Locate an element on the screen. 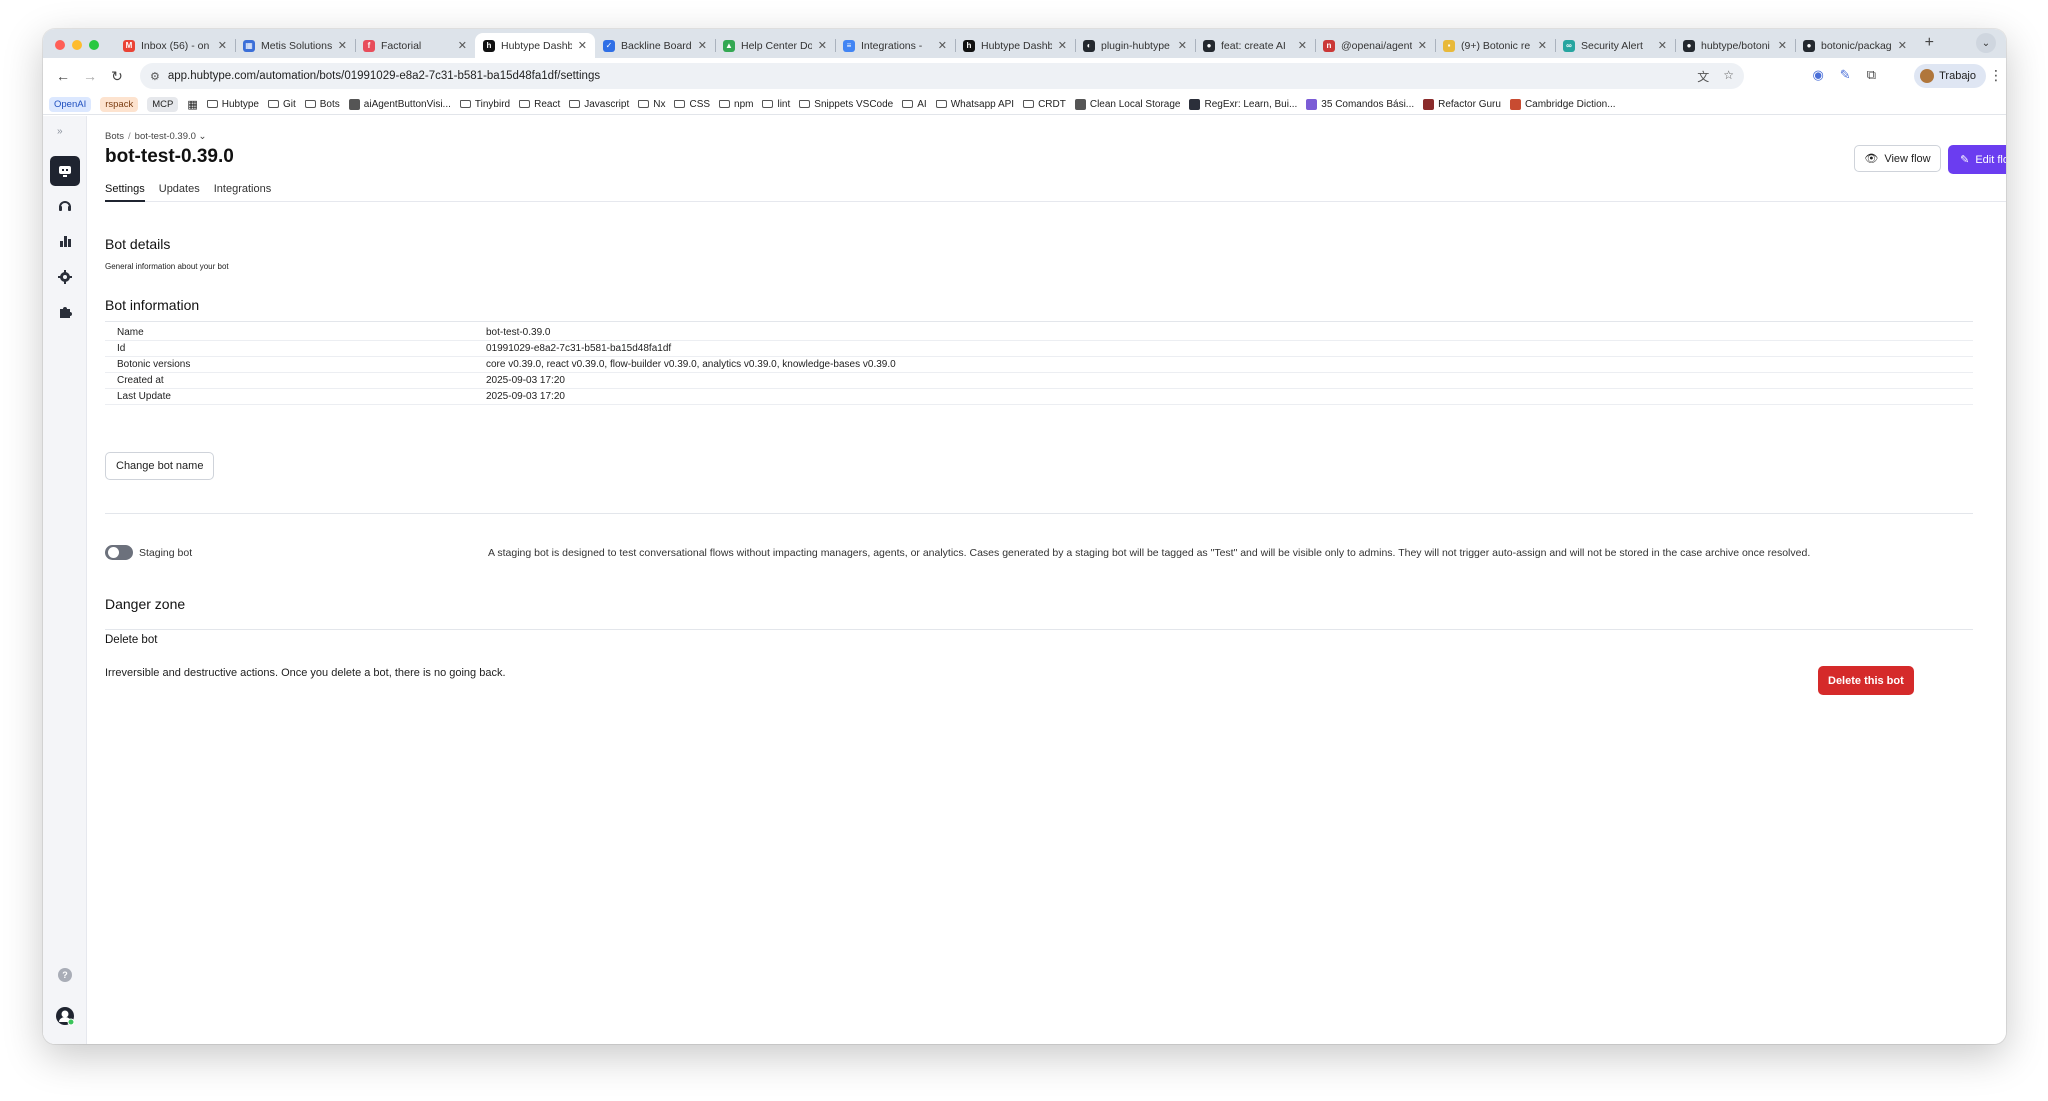 The width and height of the screenshot is (2048, 1101). profile-label: Trabajo is located at coordinates (1957, 76).